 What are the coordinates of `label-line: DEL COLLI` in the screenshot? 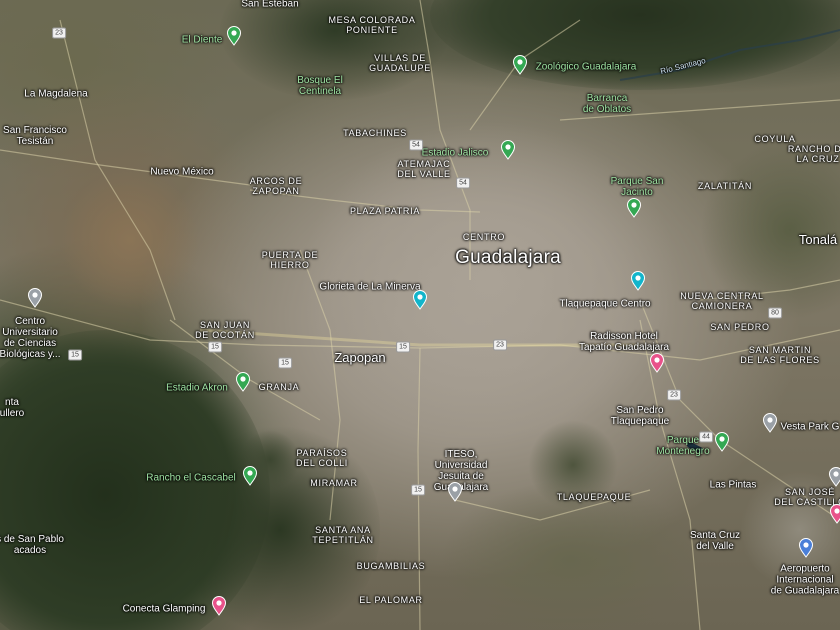 It's located at (322, 463).